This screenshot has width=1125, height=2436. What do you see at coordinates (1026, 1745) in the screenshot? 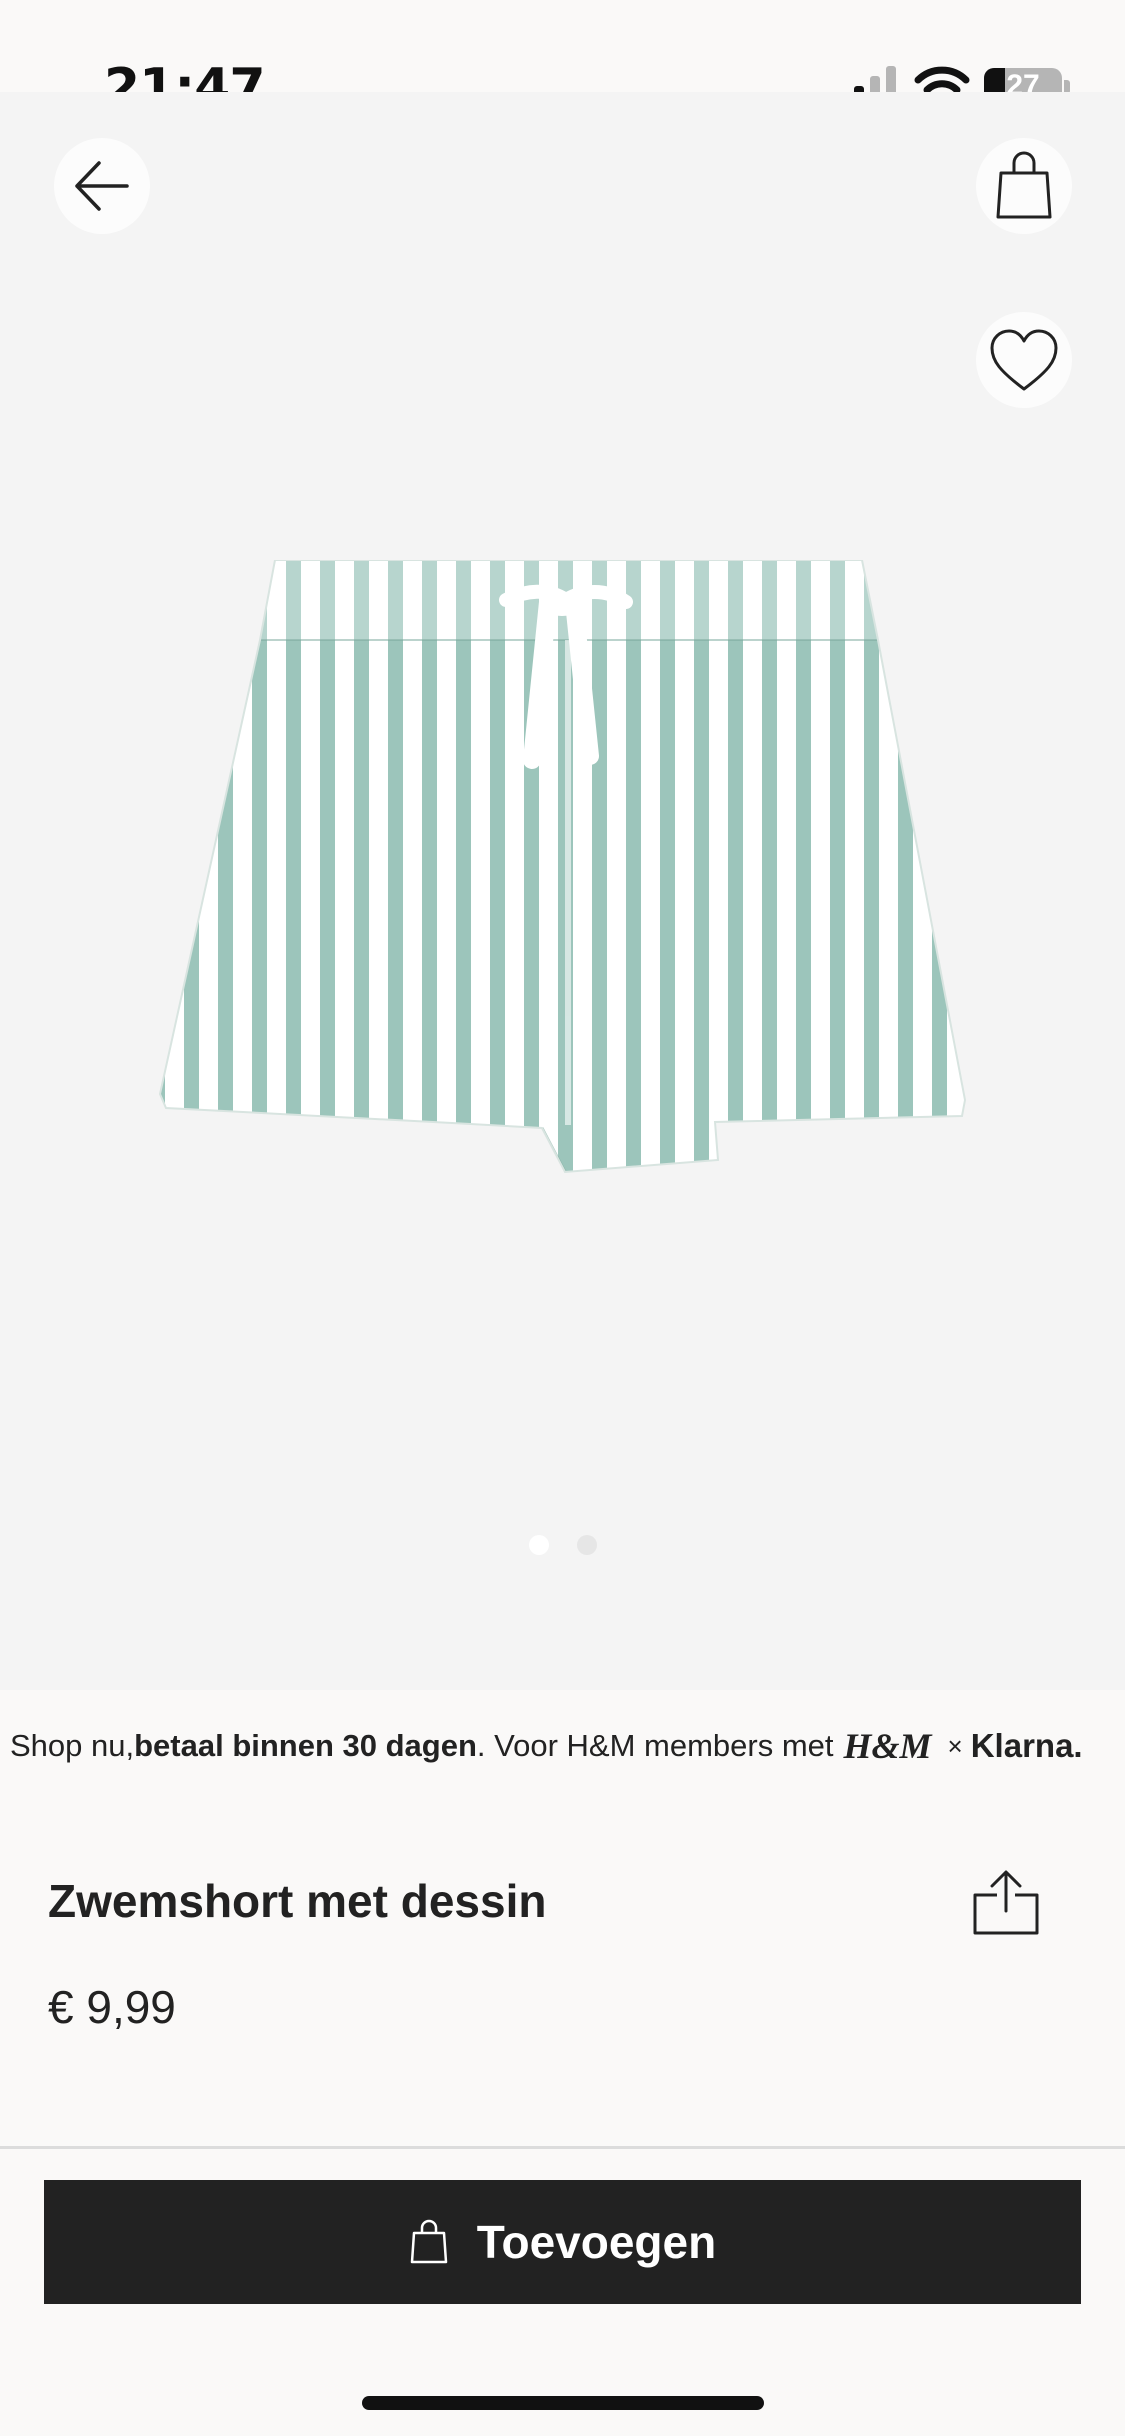
I see `klarna-logo: Klarna.` at bounding box center [1026, 1745].